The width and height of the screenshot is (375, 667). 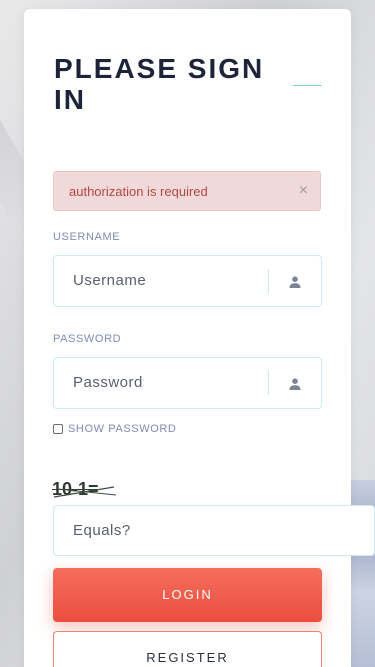 I want to click on username-field: Username, so click(x=187, y=281).